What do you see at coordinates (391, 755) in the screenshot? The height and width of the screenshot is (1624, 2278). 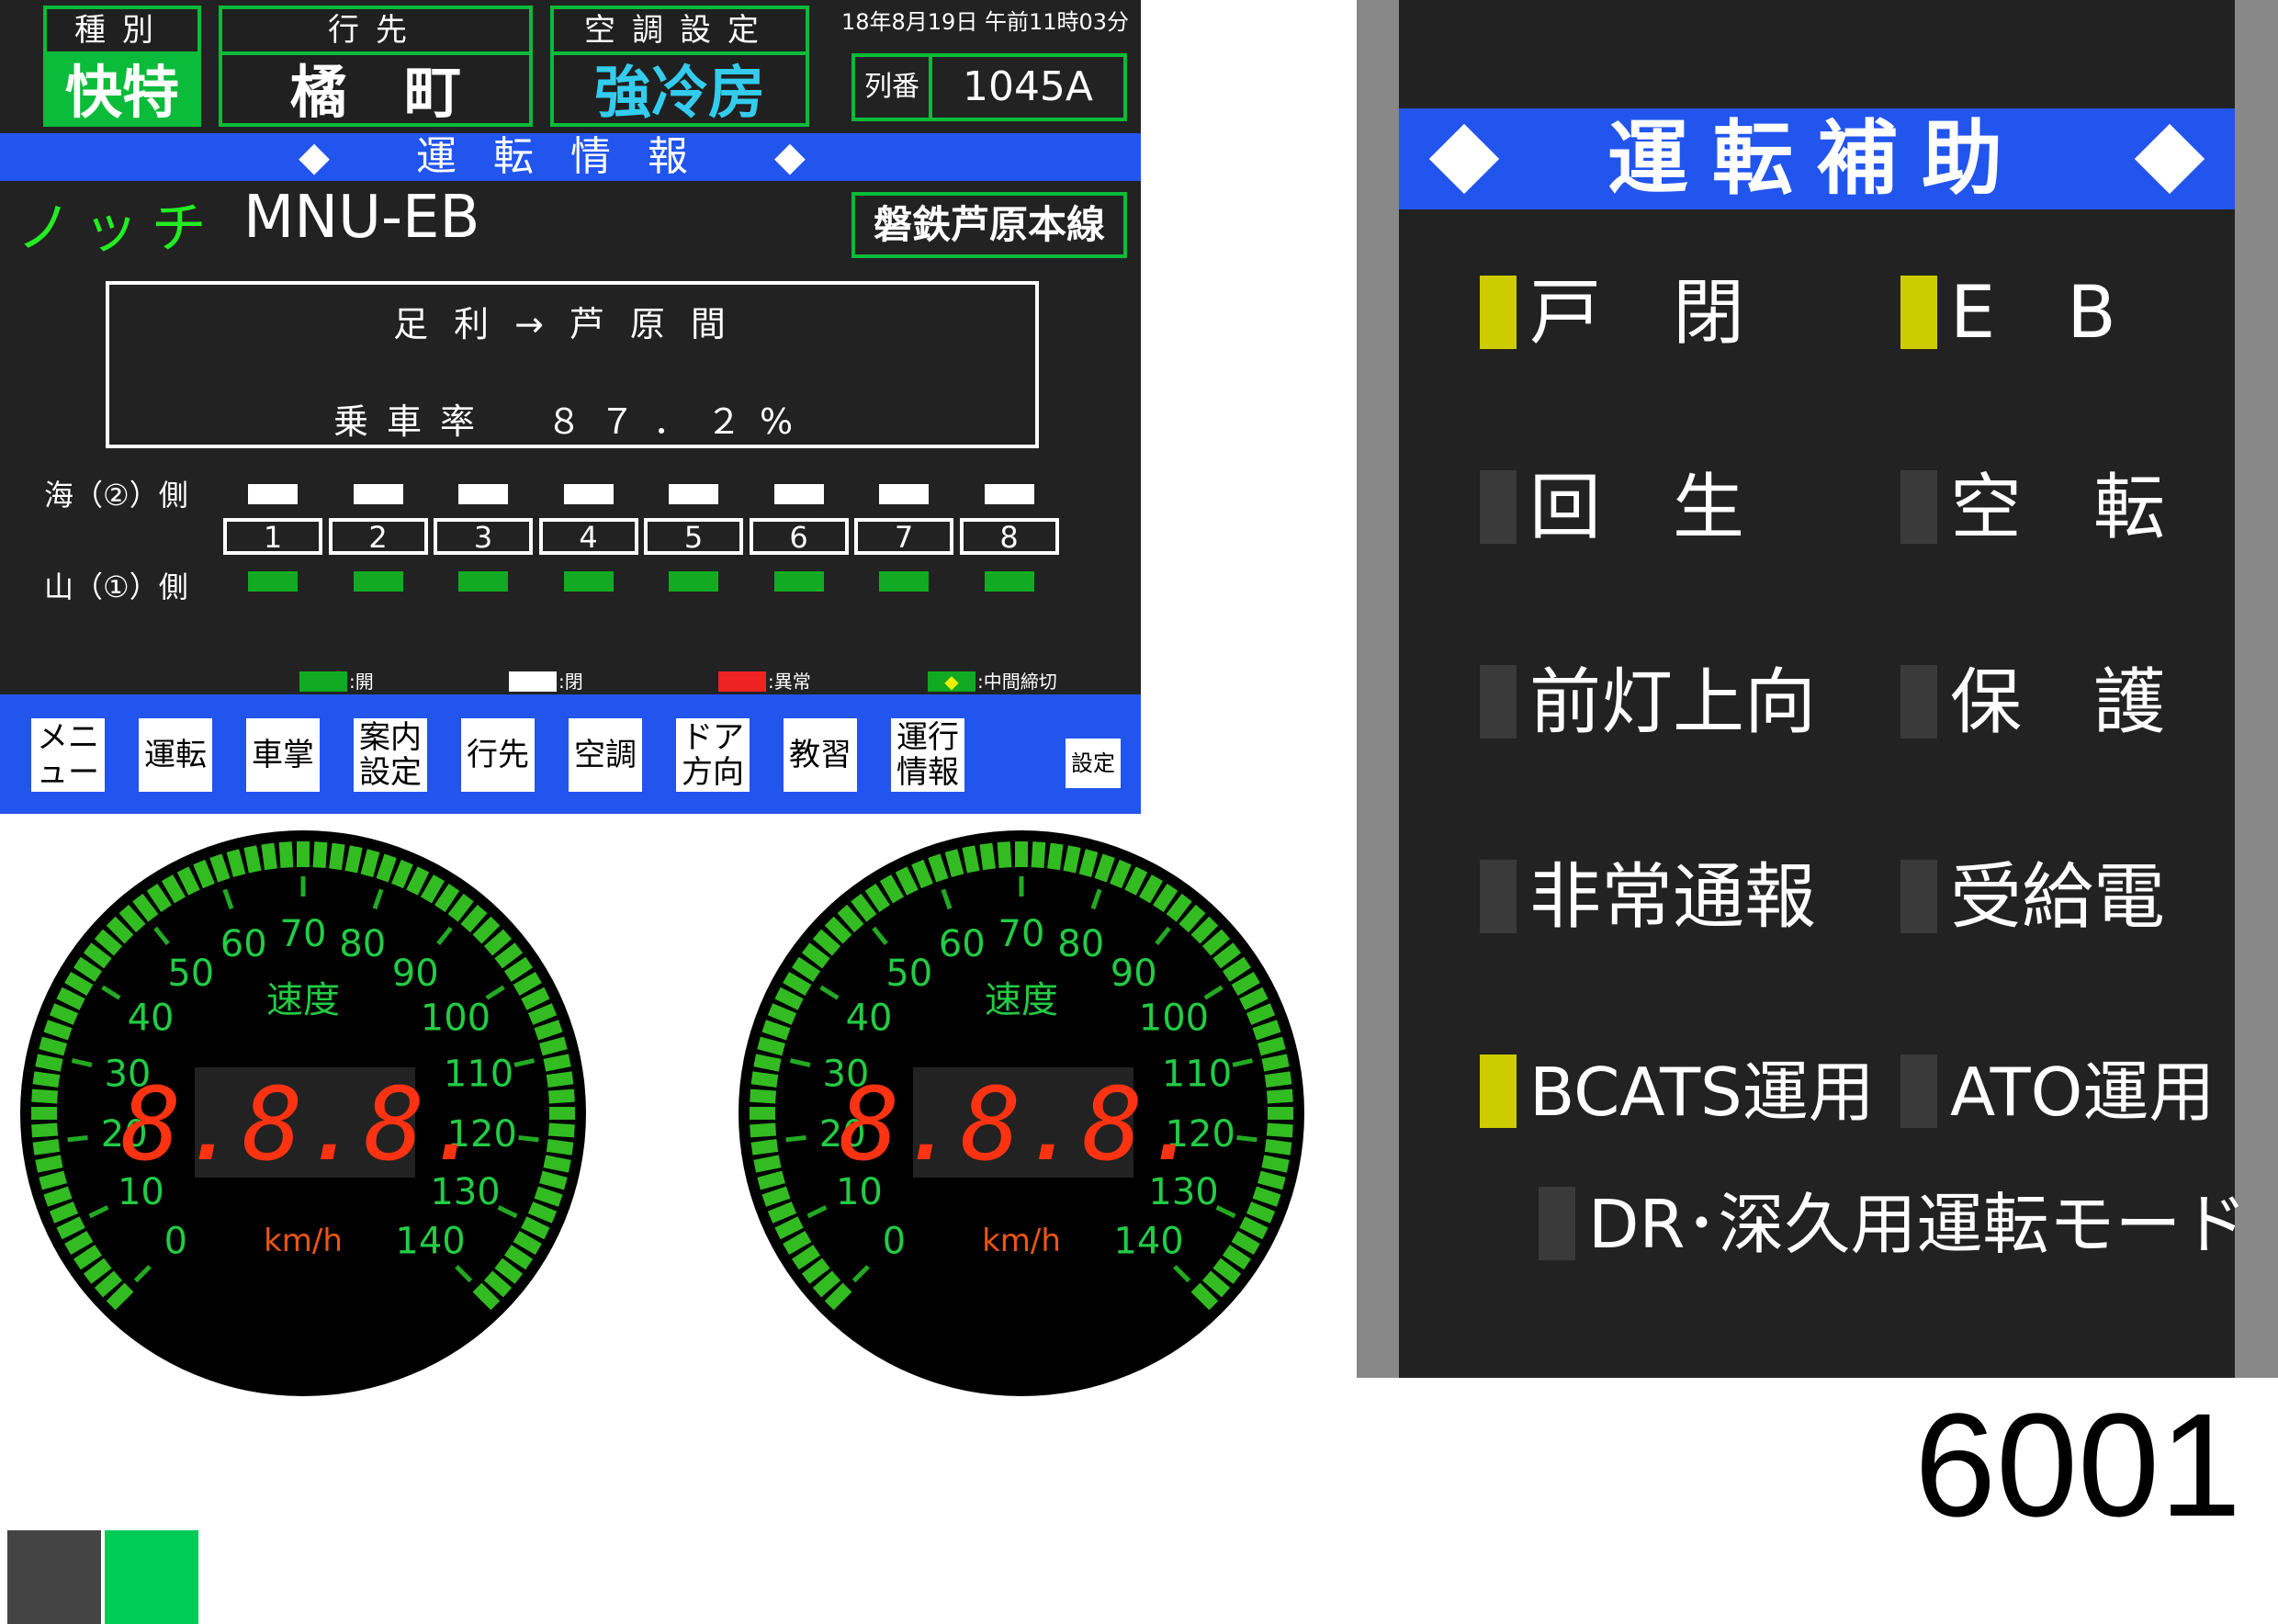 I see `menu-button-3: 案内設定` at bounding box center [391, 755].